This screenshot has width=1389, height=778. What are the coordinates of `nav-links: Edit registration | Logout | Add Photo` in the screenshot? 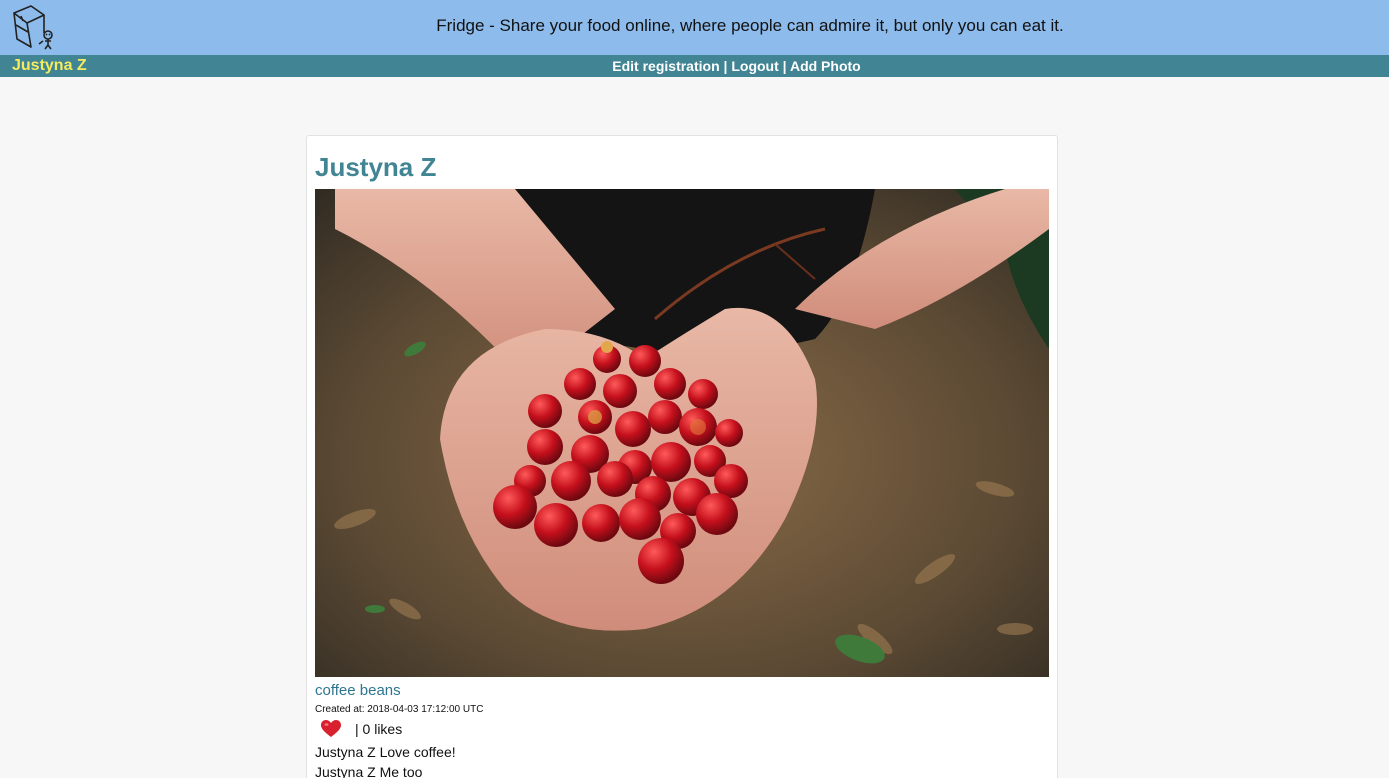 It's located at (694, 66).